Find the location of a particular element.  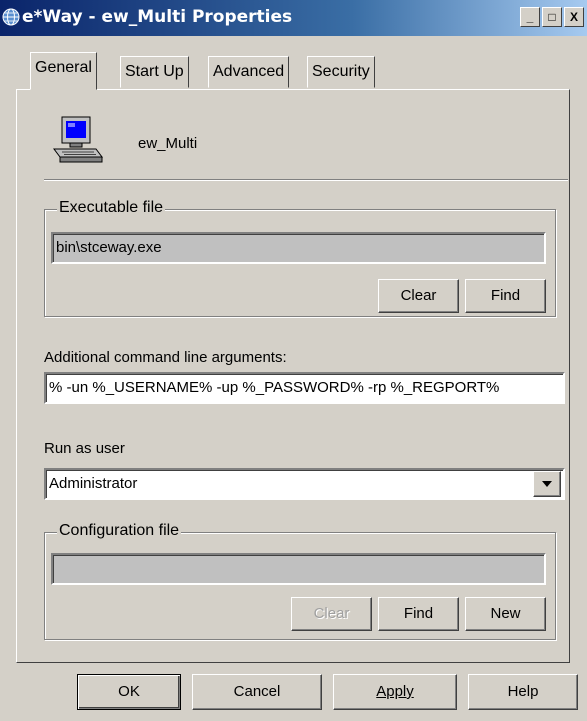

config-clear-button: Clear is located at coordinates (331, 614).